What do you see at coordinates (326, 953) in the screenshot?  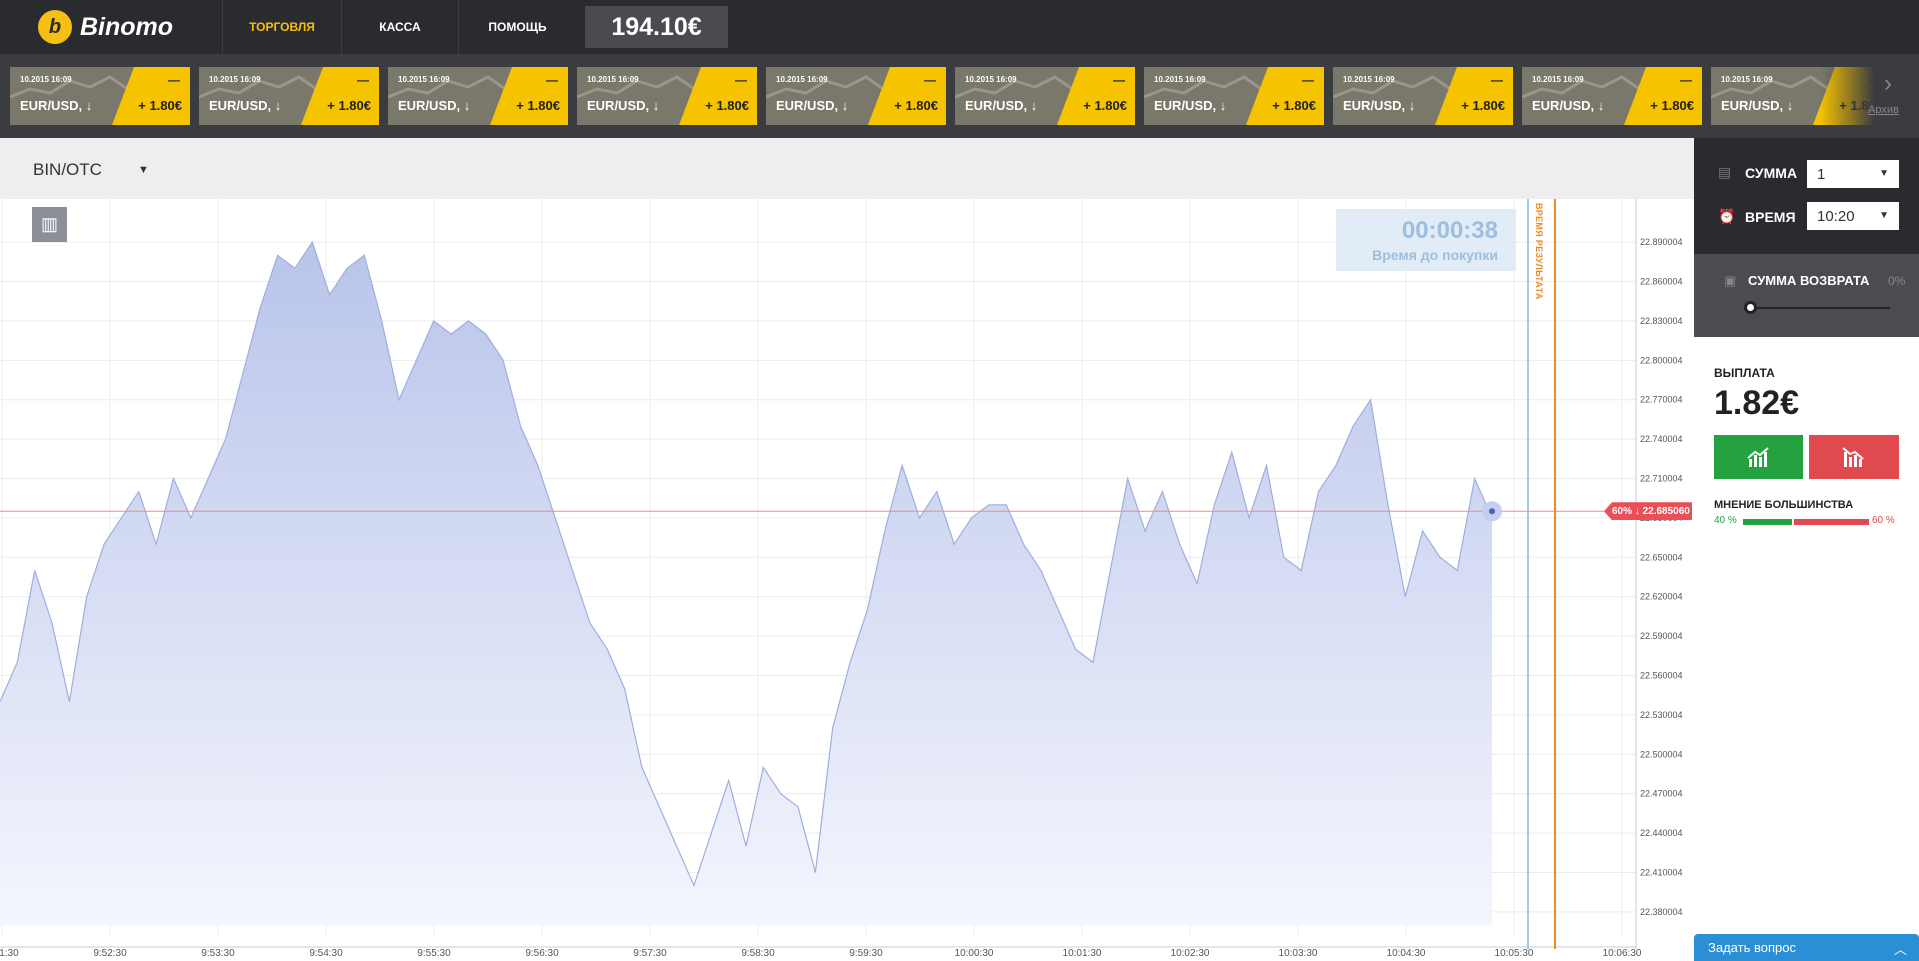 I see `x-tick-label: 9:54:30` at bounding box center [326, 953].